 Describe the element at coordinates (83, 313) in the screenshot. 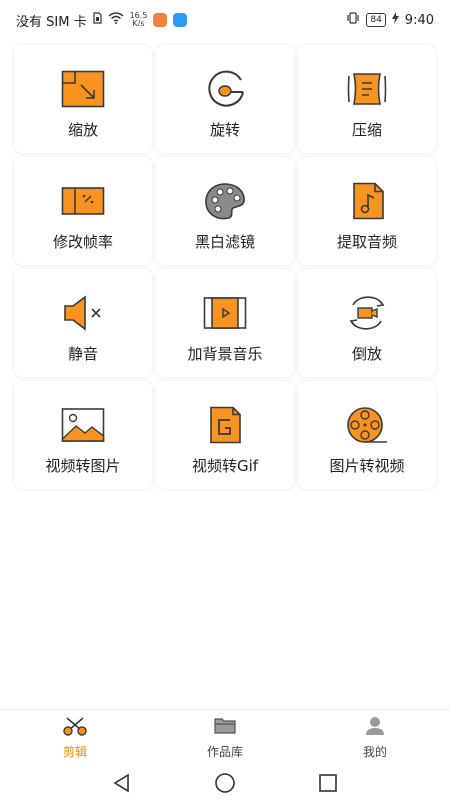

I see `mute-icon` at that location.